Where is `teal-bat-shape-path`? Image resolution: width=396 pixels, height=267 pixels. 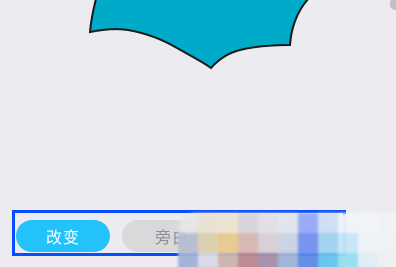 teal-bat-shape-path is located at coordinates (198, 35).